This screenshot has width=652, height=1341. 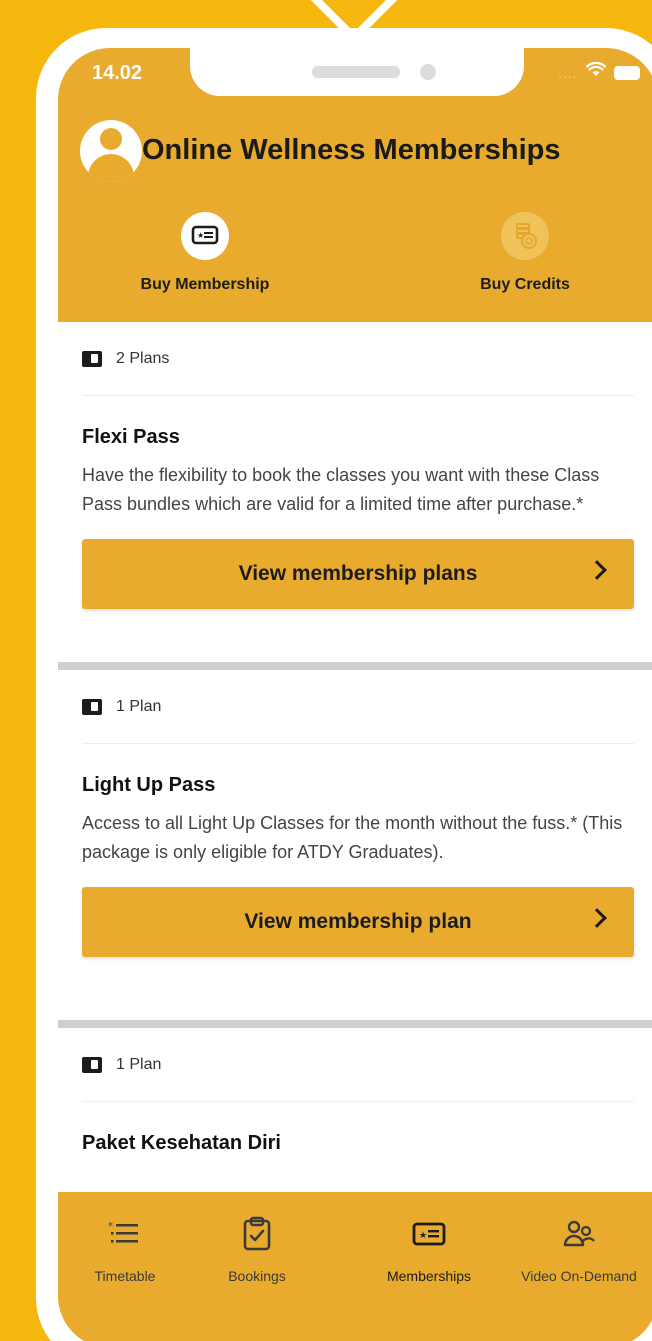 I want to click on camera, so click(x=428, y=72).